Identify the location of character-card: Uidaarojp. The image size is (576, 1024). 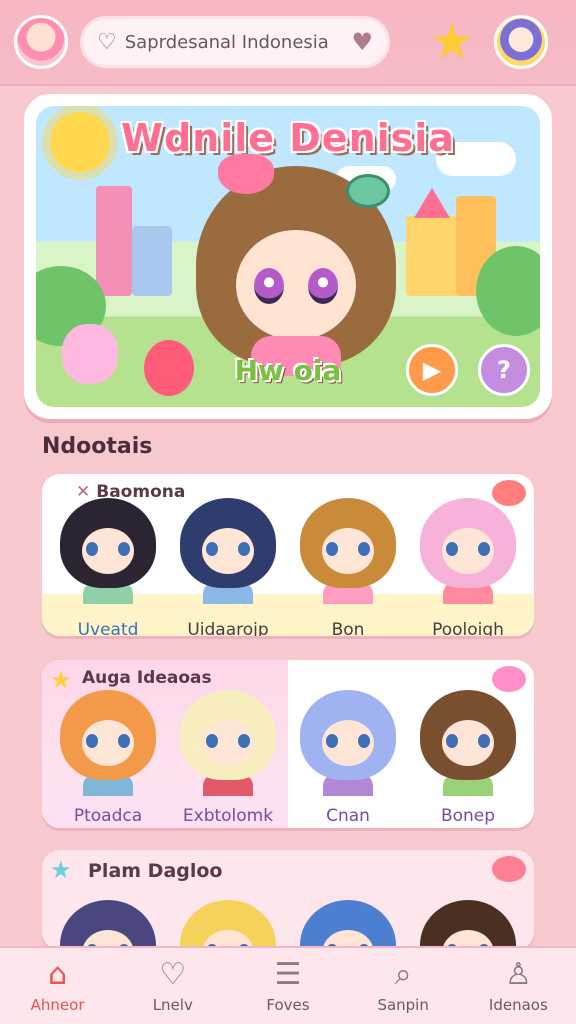
(228, 567).